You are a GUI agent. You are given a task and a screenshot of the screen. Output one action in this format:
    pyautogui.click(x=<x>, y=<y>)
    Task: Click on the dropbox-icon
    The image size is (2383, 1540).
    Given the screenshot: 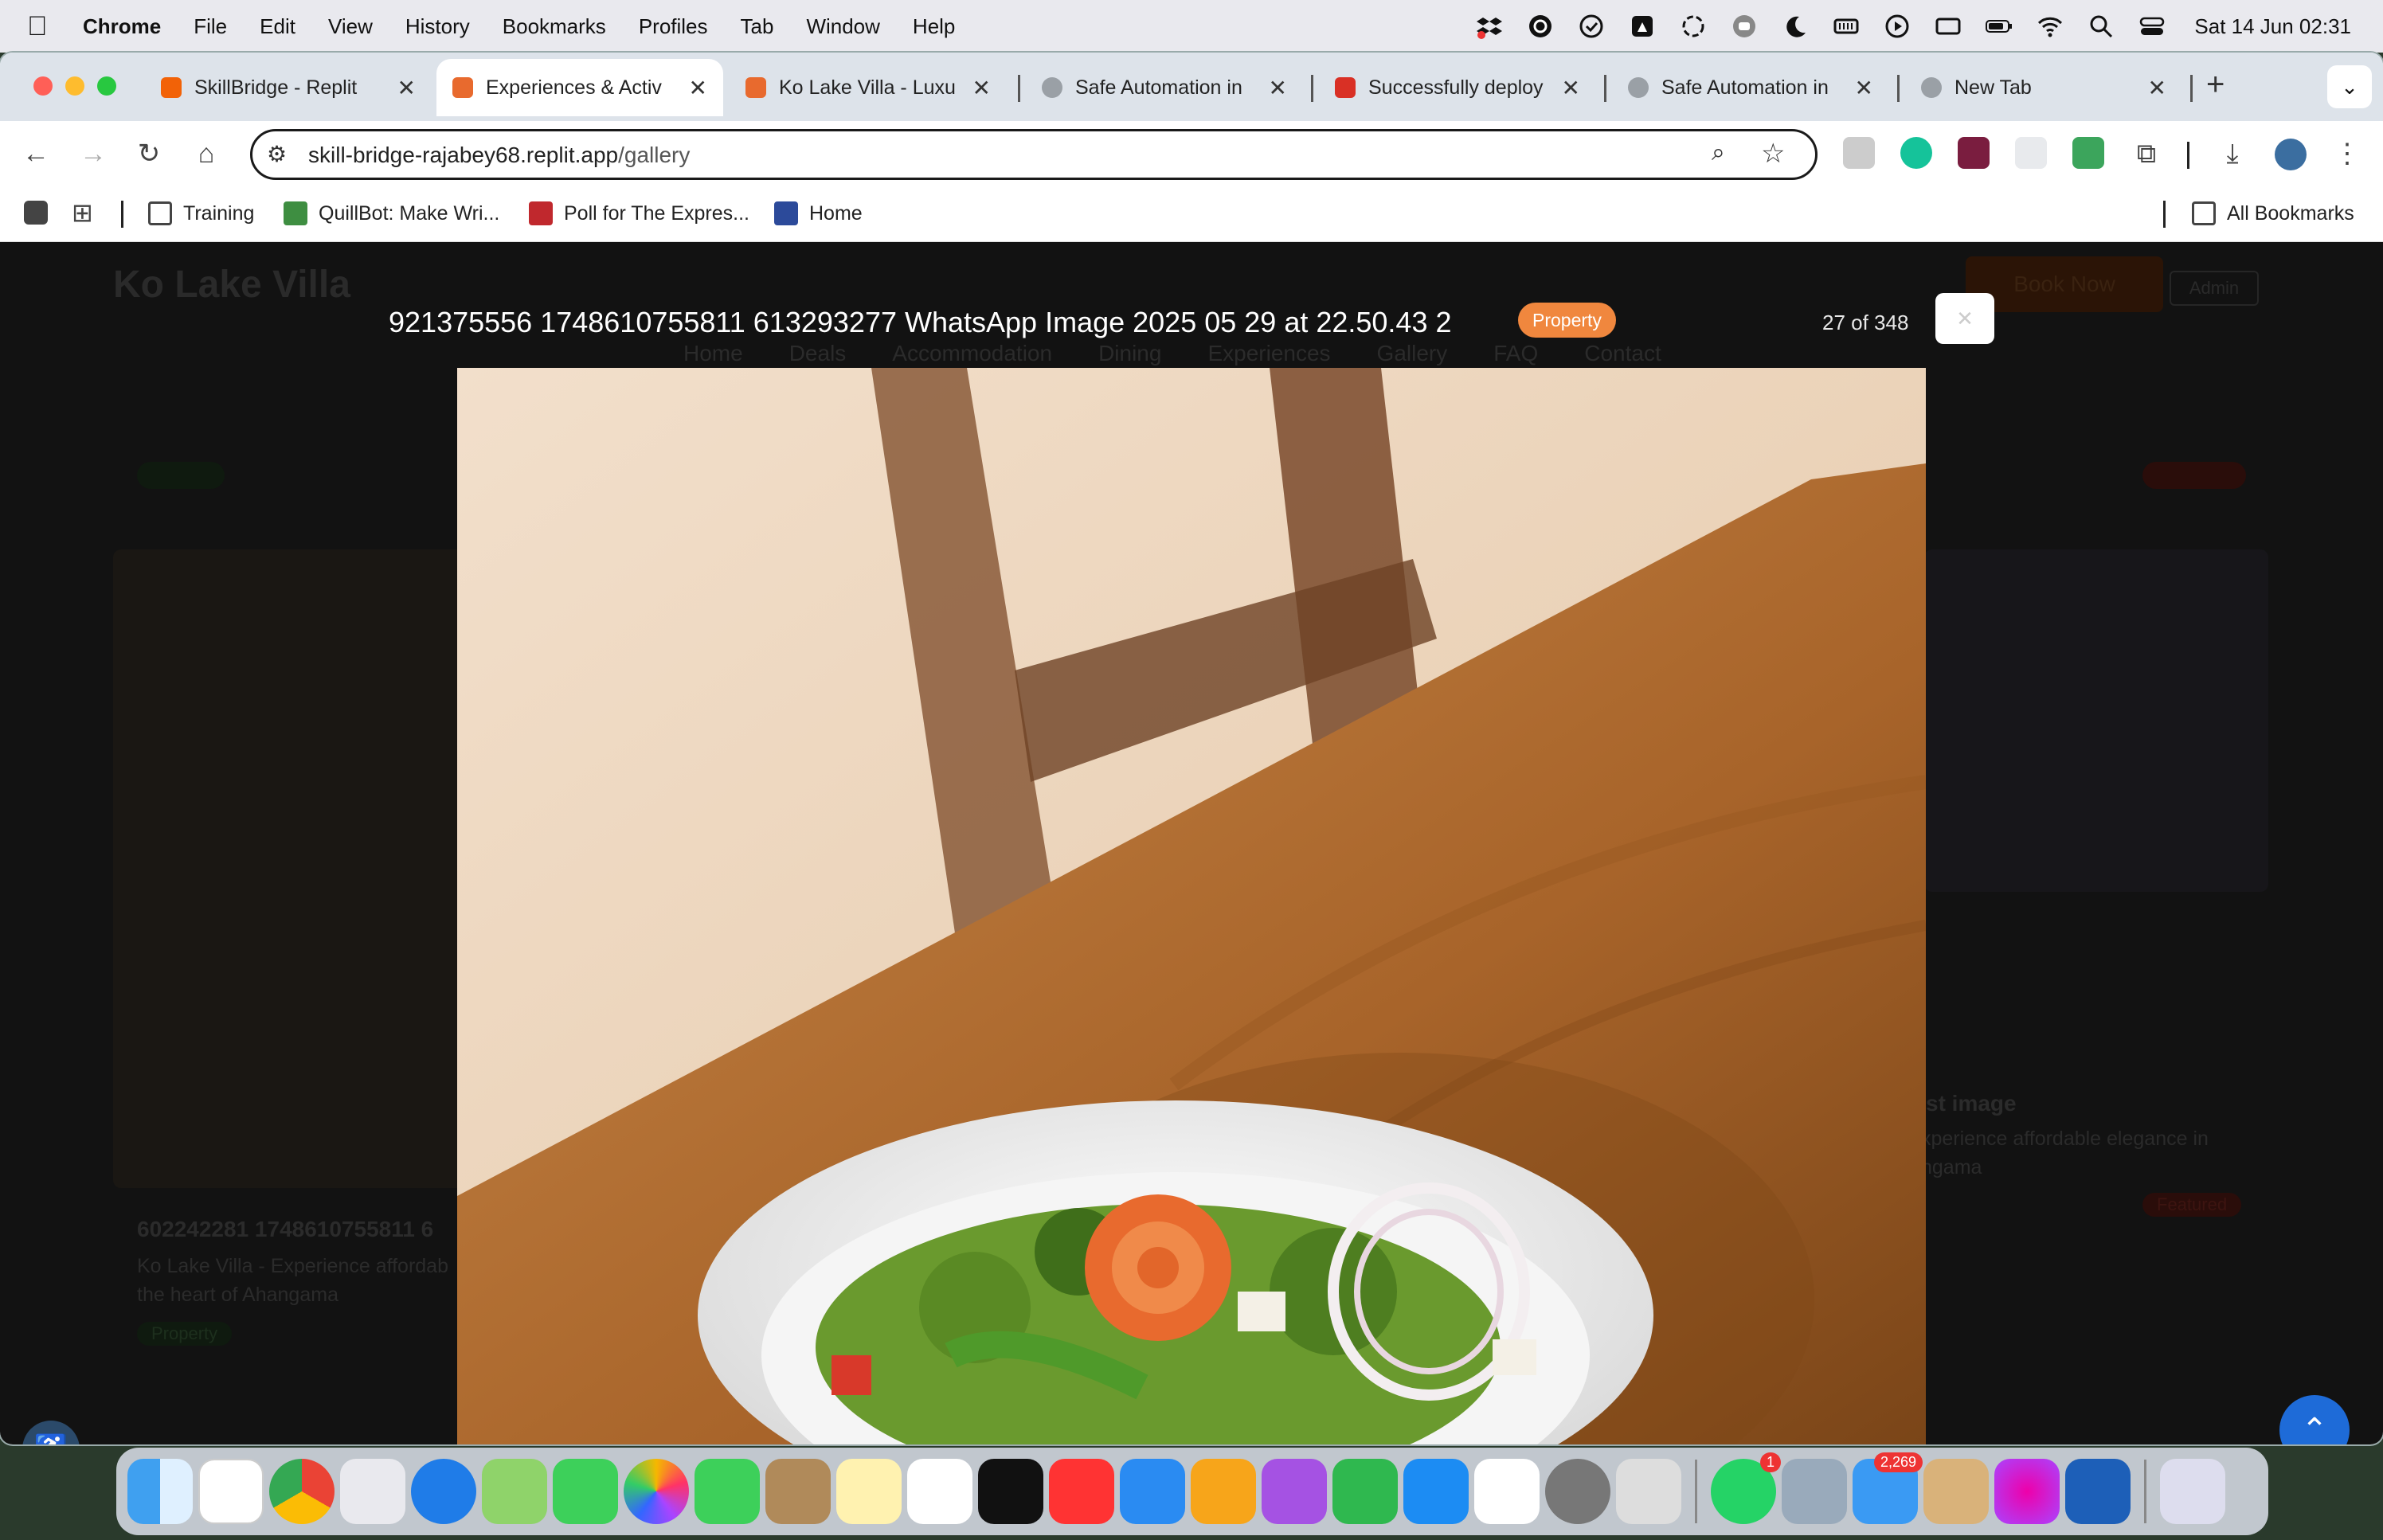 What is the action you would take?
    pyautogui.click(x=1489, y=26)
    